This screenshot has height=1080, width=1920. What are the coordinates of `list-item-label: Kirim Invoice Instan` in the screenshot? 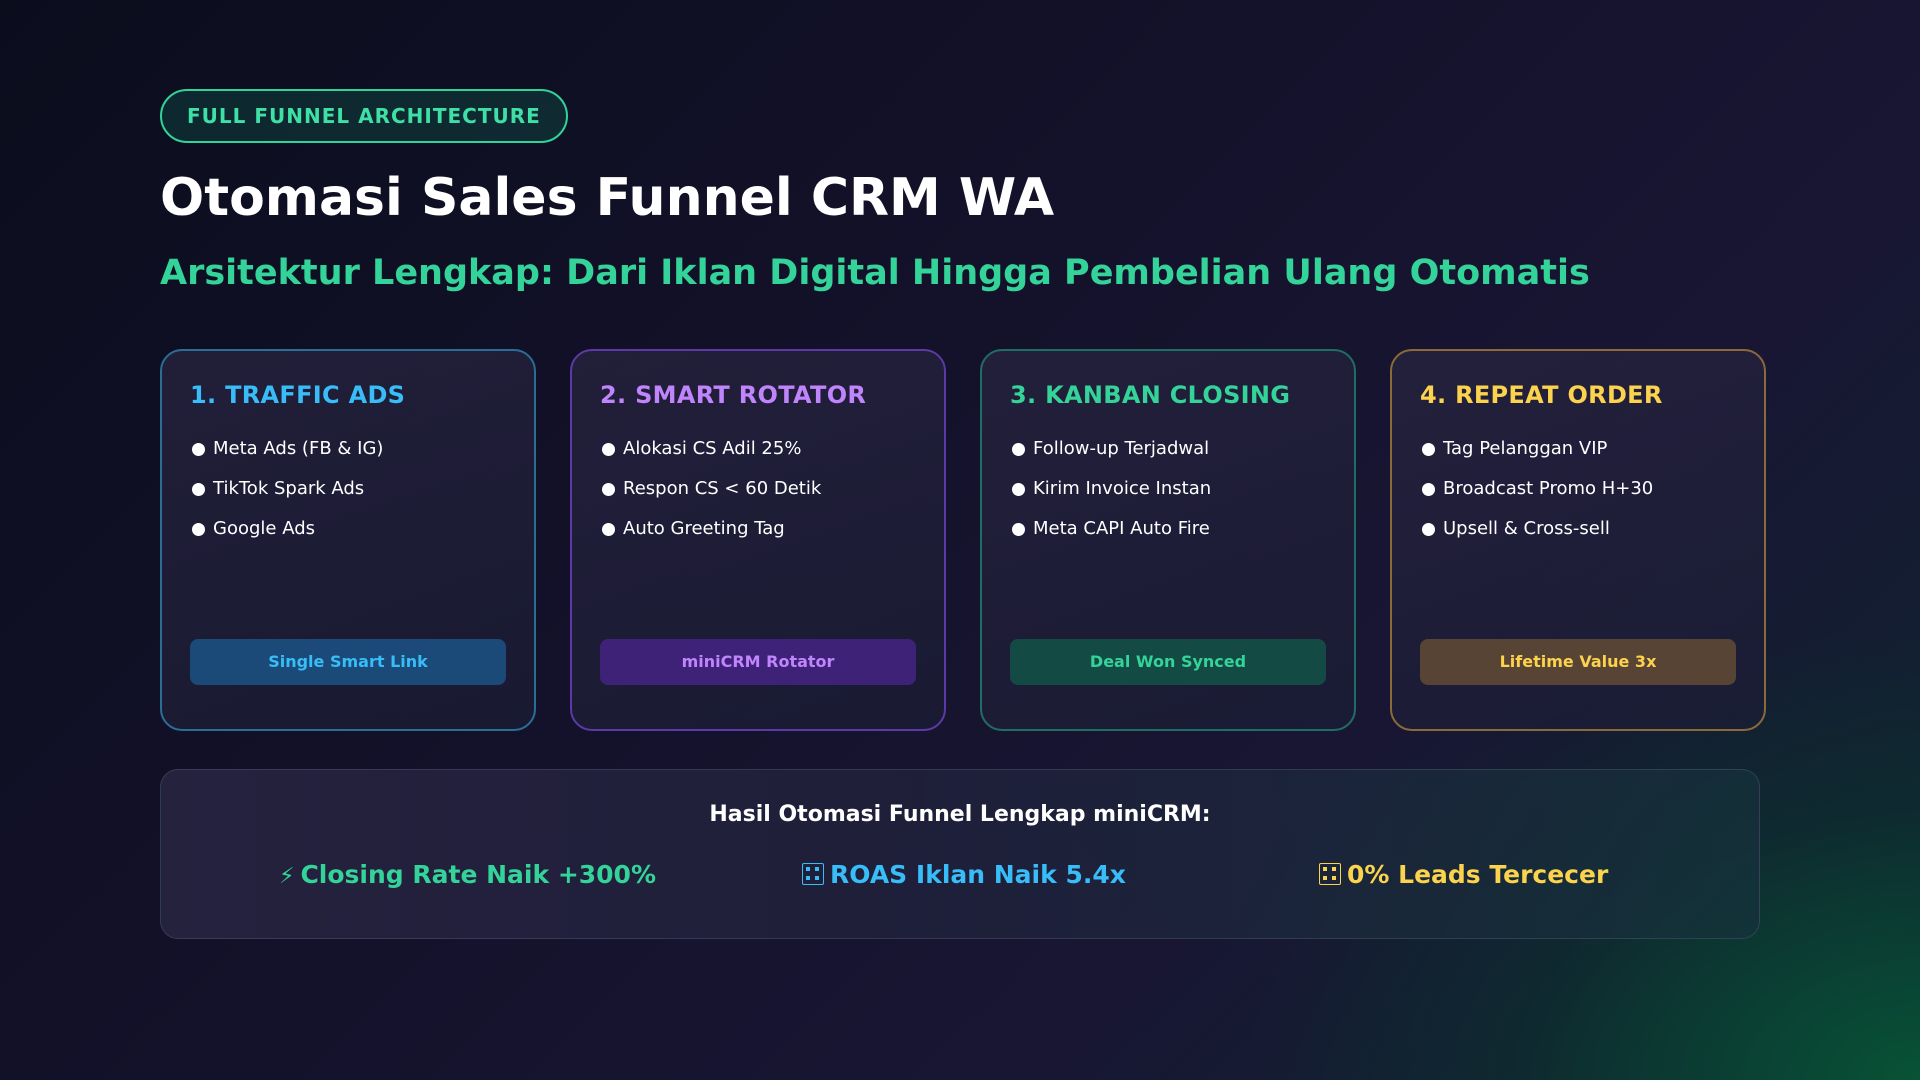 It's located at (1122, 488).